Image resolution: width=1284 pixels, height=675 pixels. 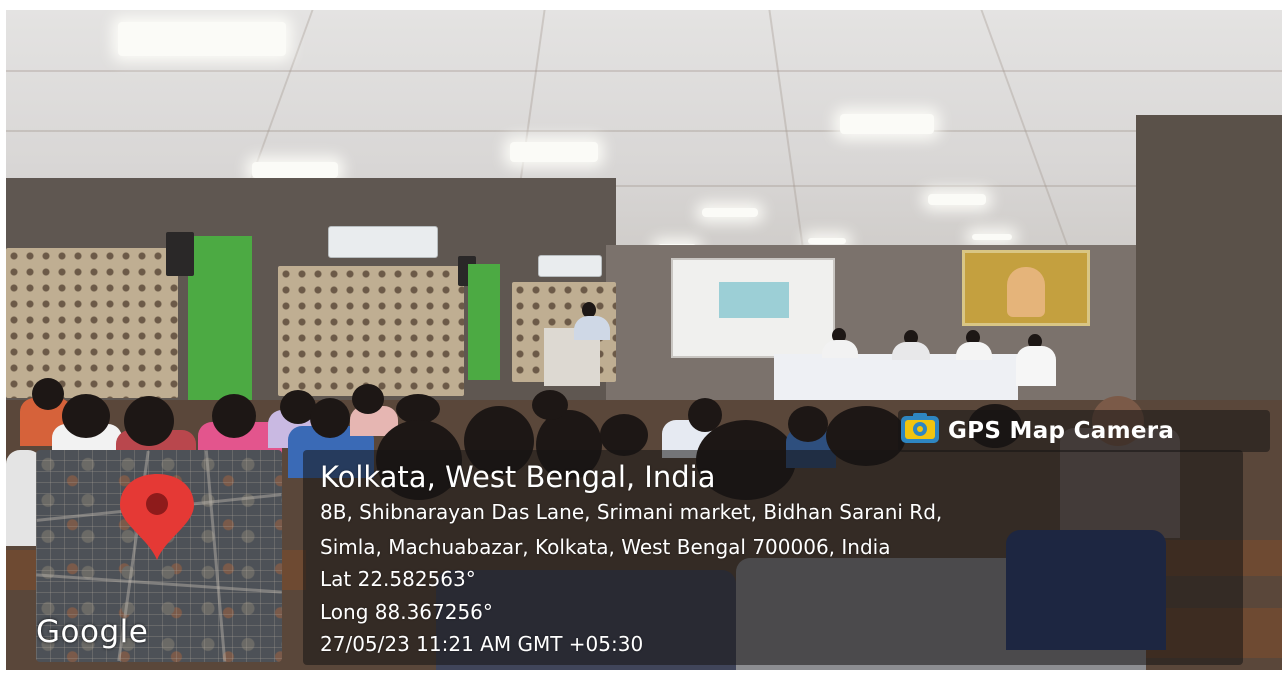 What do you see at coordinates (518, 477) in the screenshot?
I see `location-title: Kolkata, West Bengal, India` at bounding box center [518, 477].